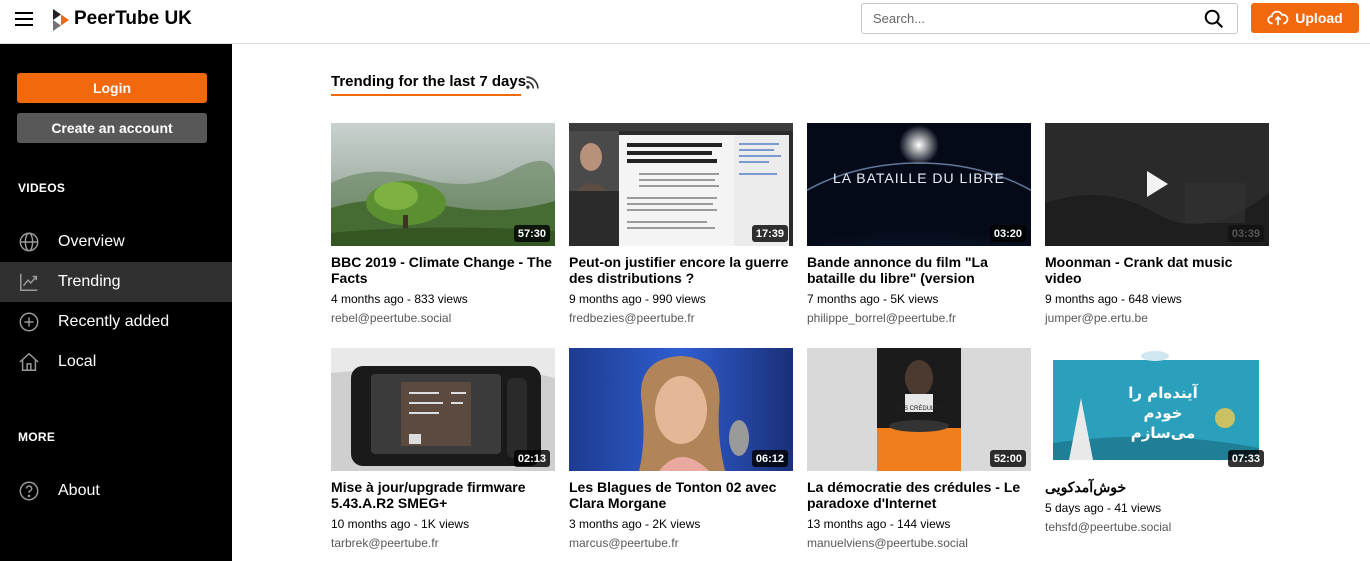  Describe the element at coordinates (1103, 508) in the screenshot. I see `video-meta: 5 days ago - 41 views` at that location.